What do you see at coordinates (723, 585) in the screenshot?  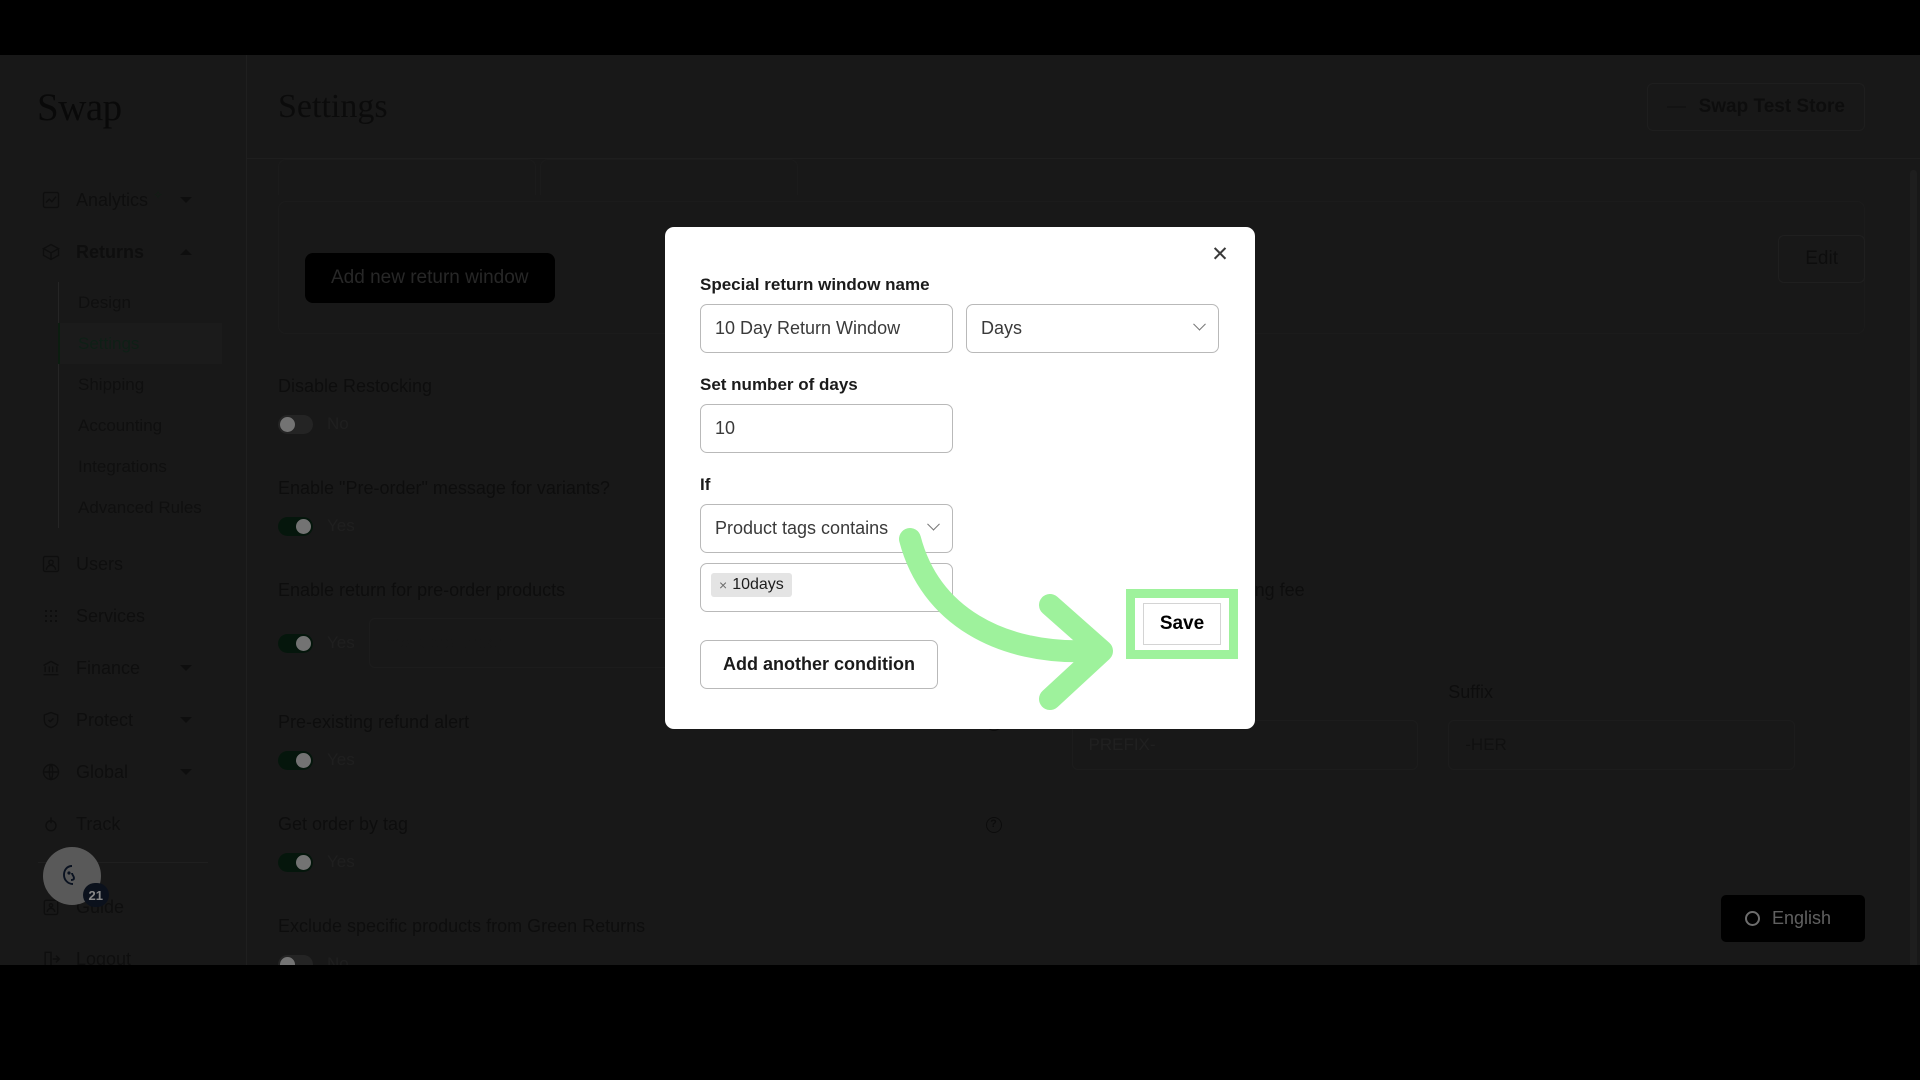 I see `close-small-icon: ×` at bounding box center [723, 585].